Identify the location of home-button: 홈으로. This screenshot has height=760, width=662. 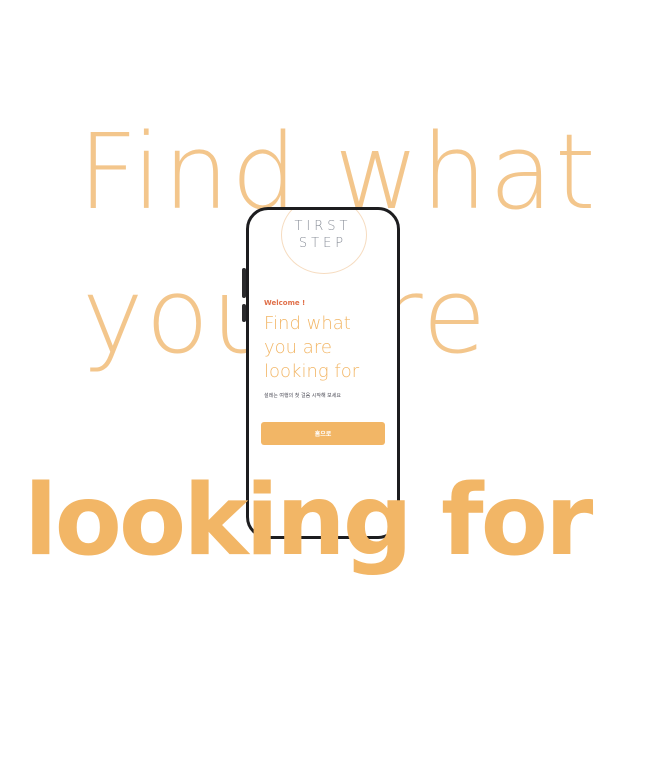
(323, 433).